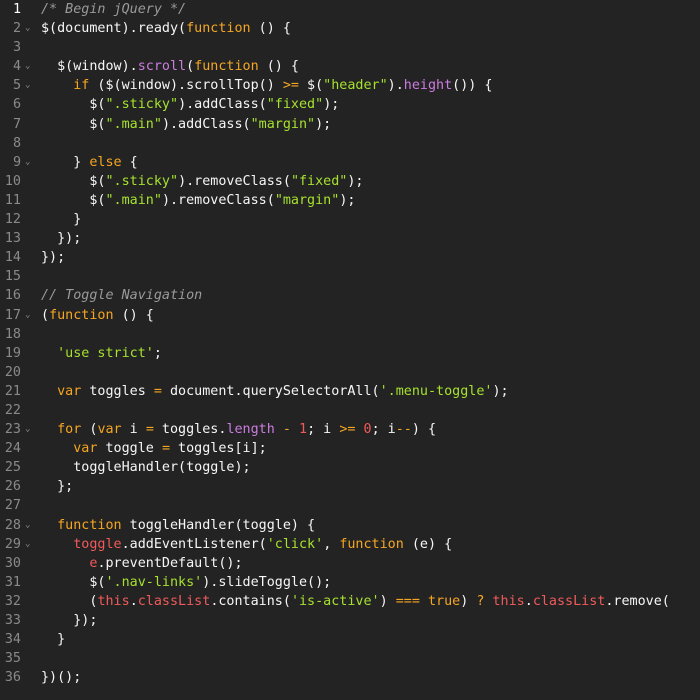 The image size is (700, 700). Describe the element at coordinates (350, 620) in the screenshot. I see `code-line: 33 });` at that location.